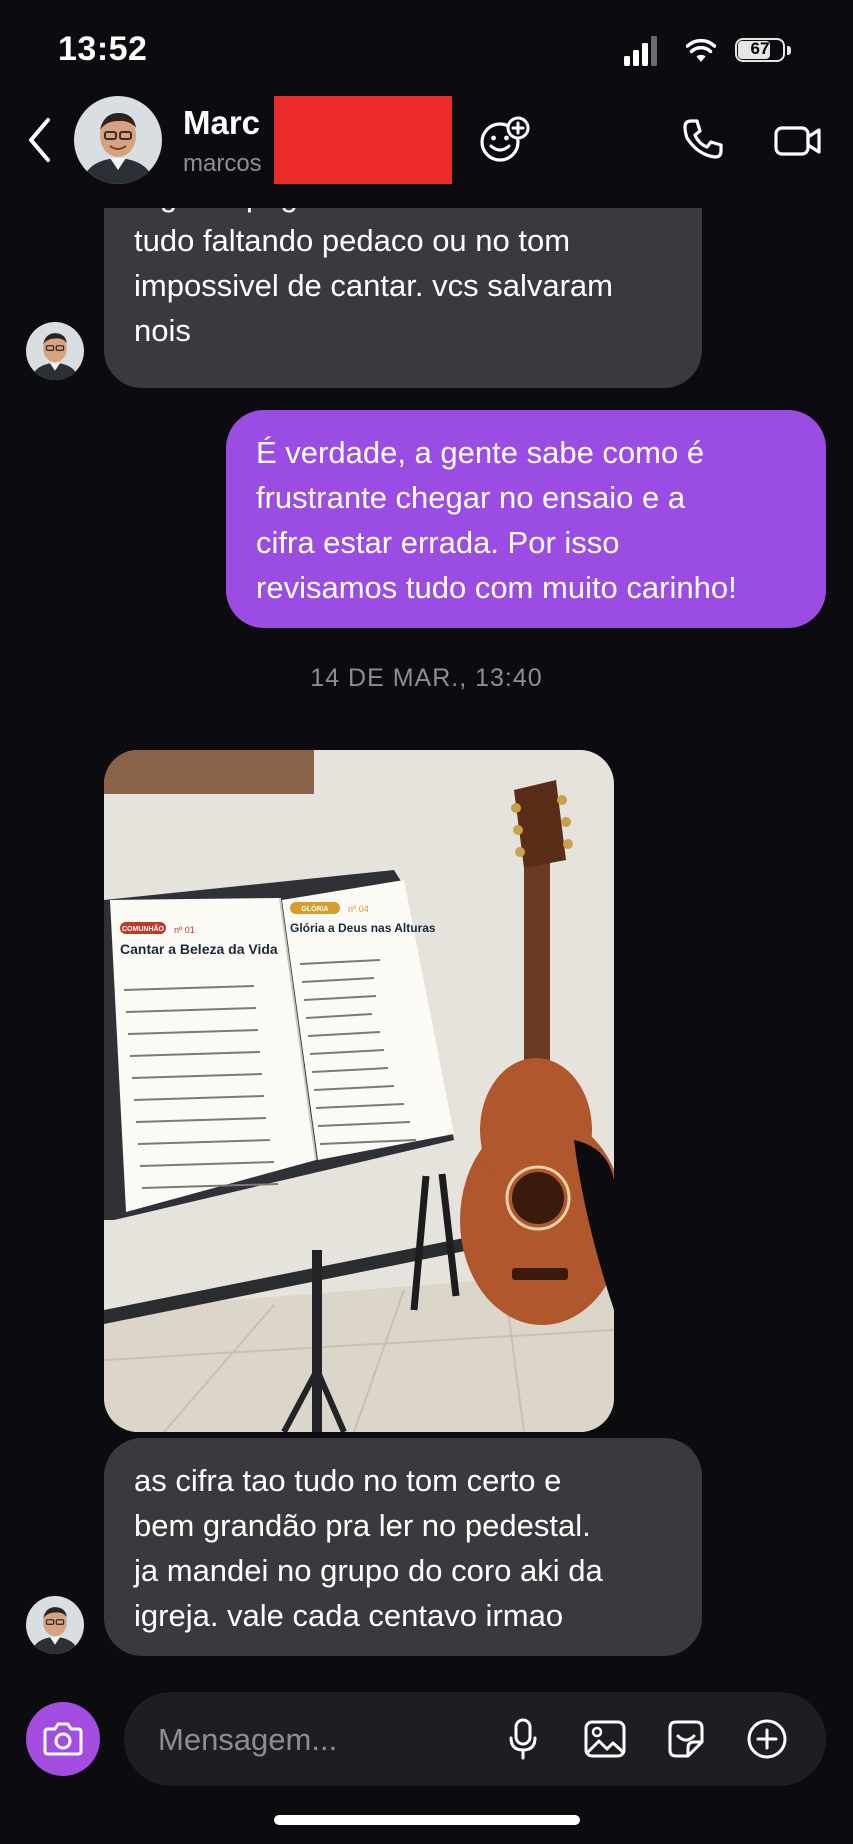  Describe the element at coordinates (222, 164) in the screenshot. I see `contact-username: marcos` at that location.